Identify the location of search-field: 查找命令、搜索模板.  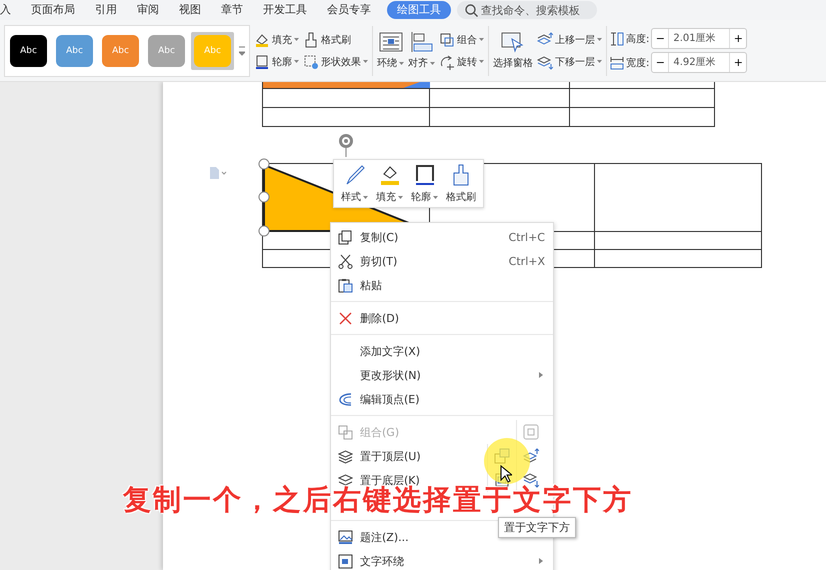
(527, 10).